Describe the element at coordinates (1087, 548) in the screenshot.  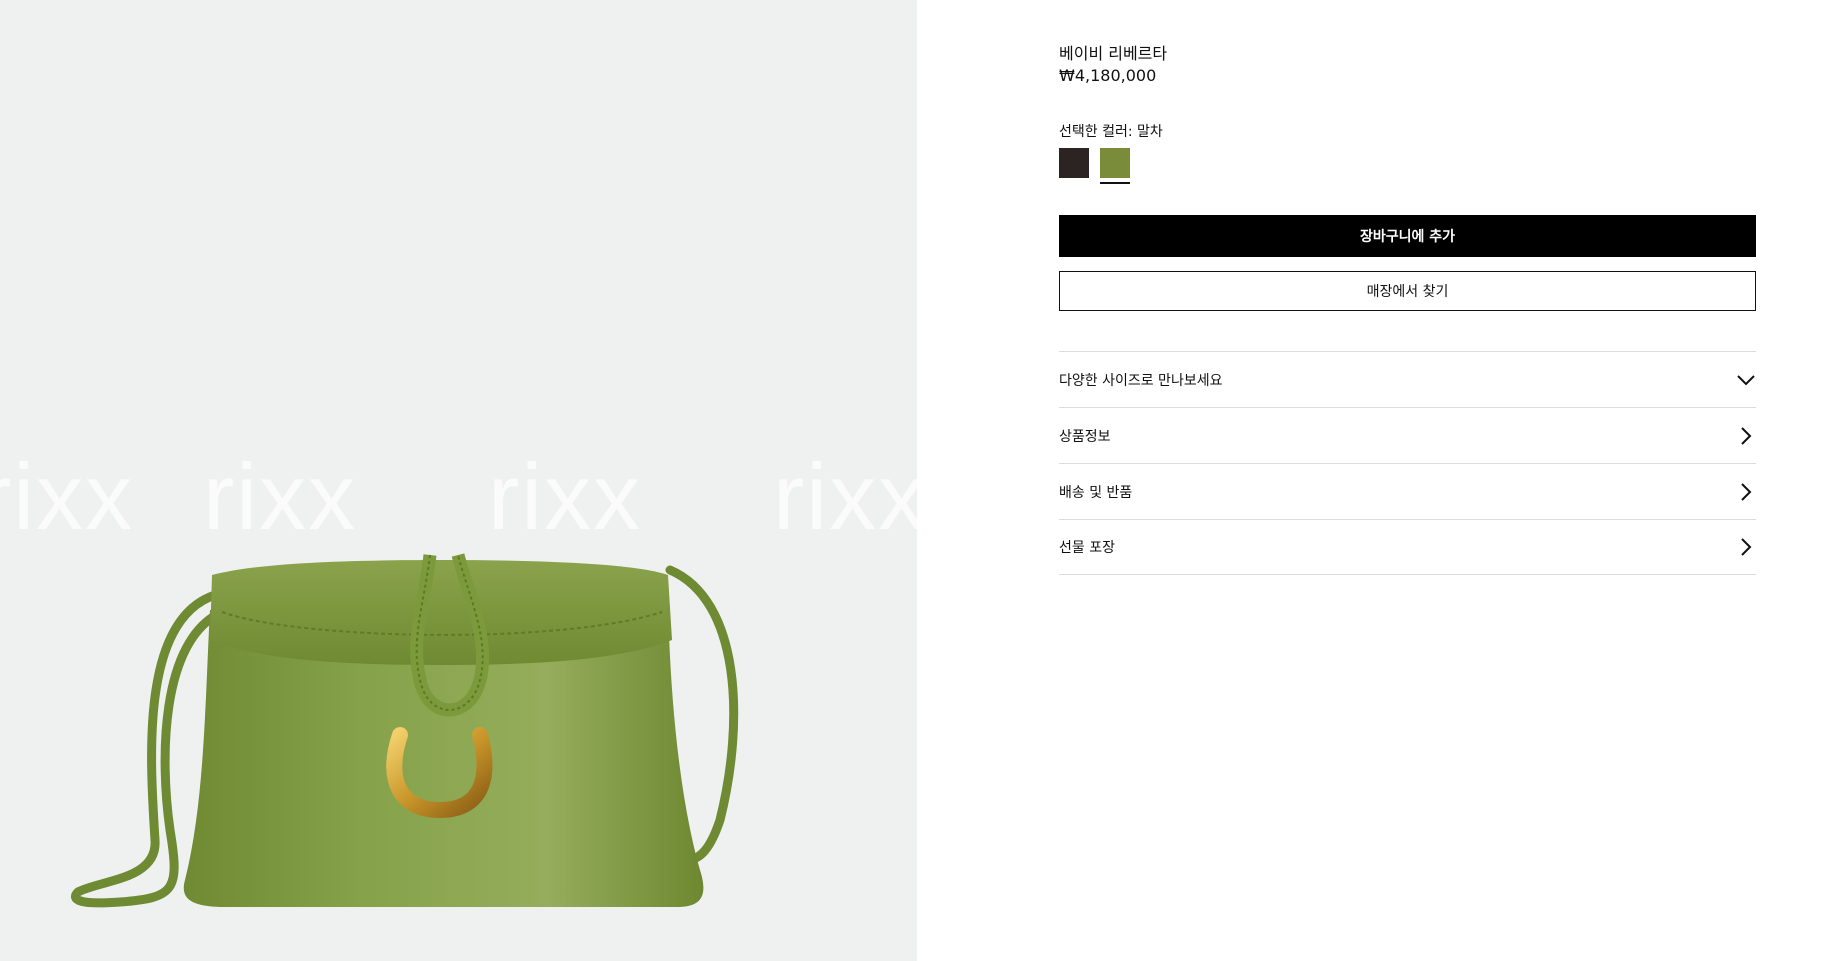
I see `accordion-label: 선물 포장` at that location.